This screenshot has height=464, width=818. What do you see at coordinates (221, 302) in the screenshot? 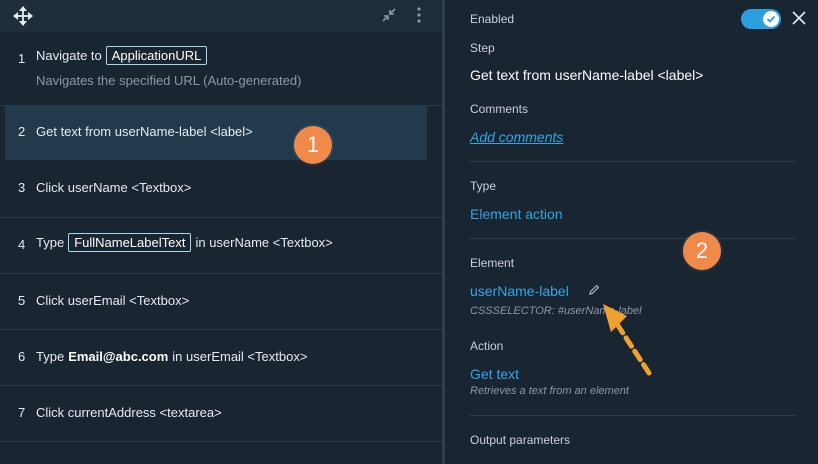
I see `step-row: 5 Click userEmail <Textbox>` at bounding box center [221, 302].